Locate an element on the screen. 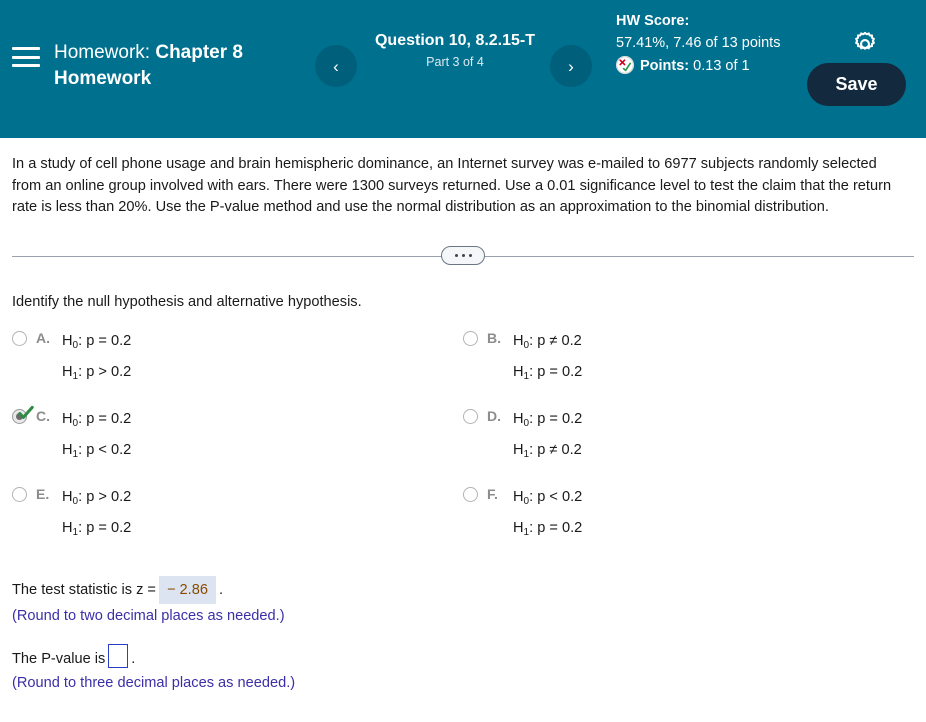 The width and height of the screenshot is (926, 722). correct-check-icon is located at coordinates (26, 413).